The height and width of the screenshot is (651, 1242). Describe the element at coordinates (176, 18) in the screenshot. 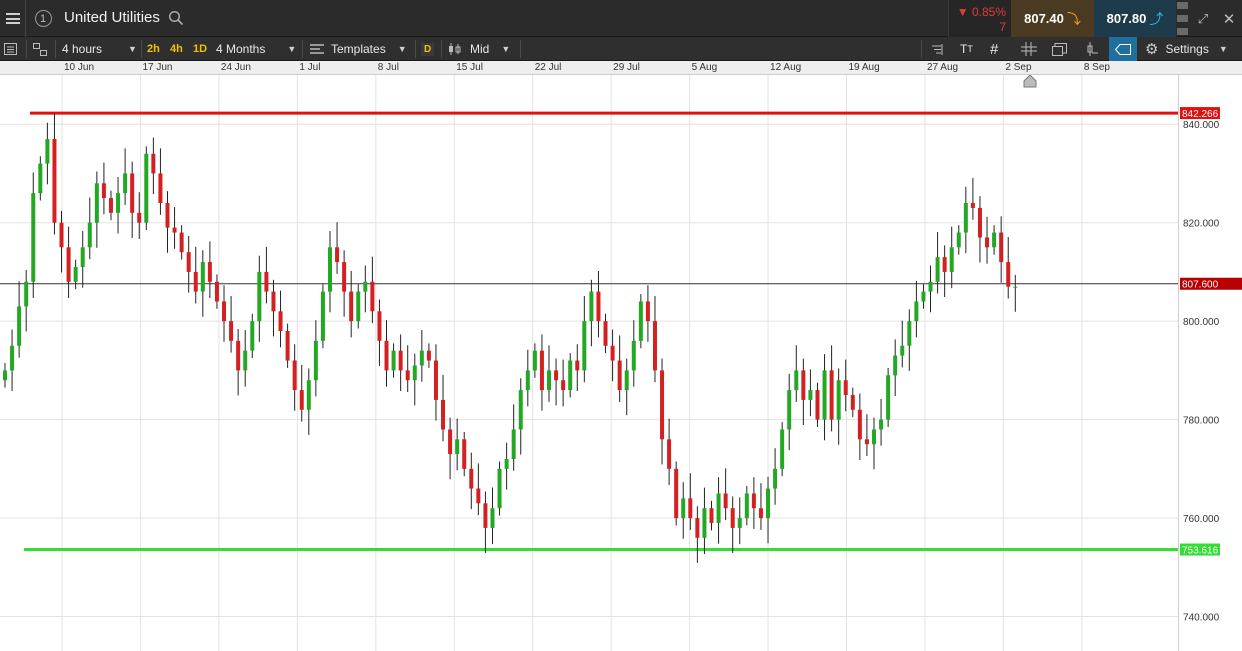

I see `search-icon` at that location.